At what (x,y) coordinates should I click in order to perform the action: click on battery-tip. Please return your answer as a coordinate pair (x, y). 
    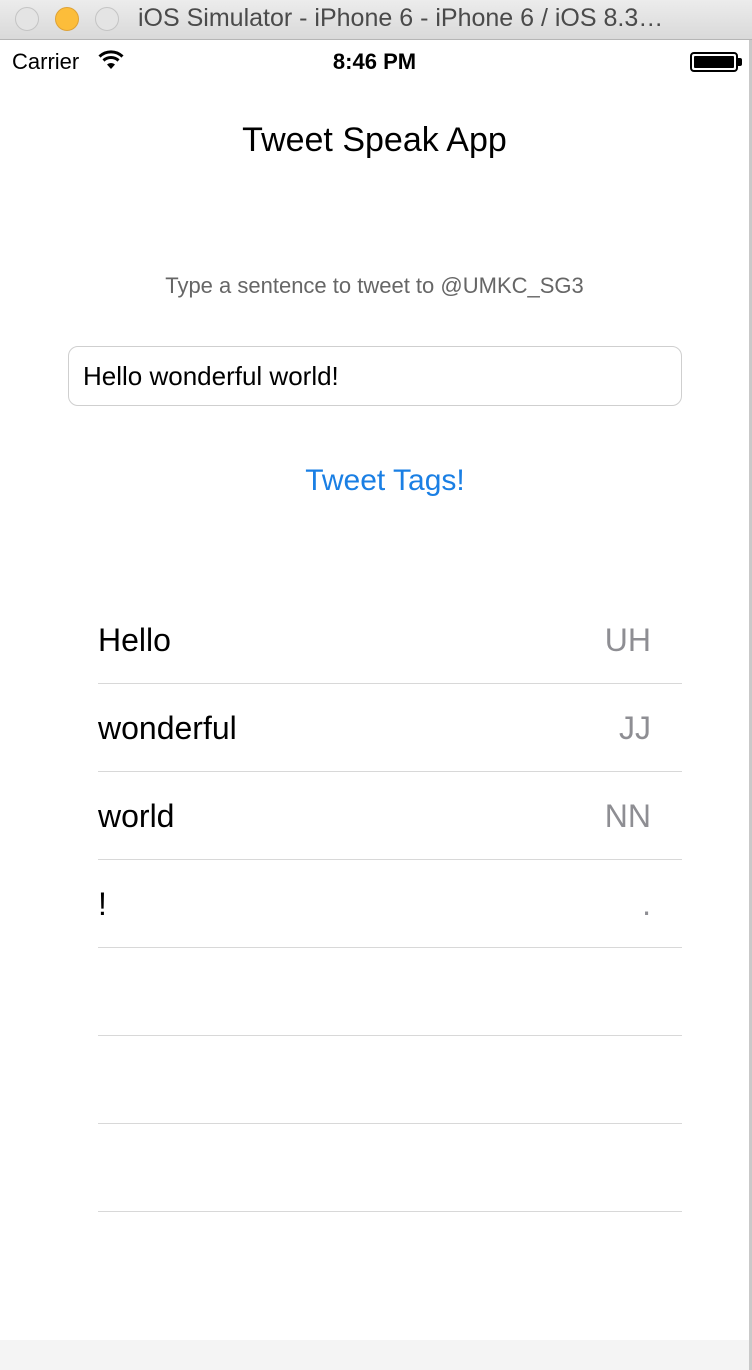
    Looking at the image, I should click on (740, 62).